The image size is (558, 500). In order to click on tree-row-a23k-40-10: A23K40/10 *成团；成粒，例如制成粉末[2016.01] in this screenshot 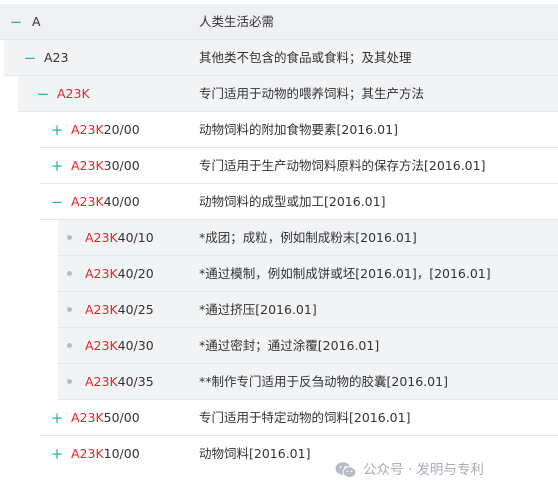, I will do `click(279, 238)`.